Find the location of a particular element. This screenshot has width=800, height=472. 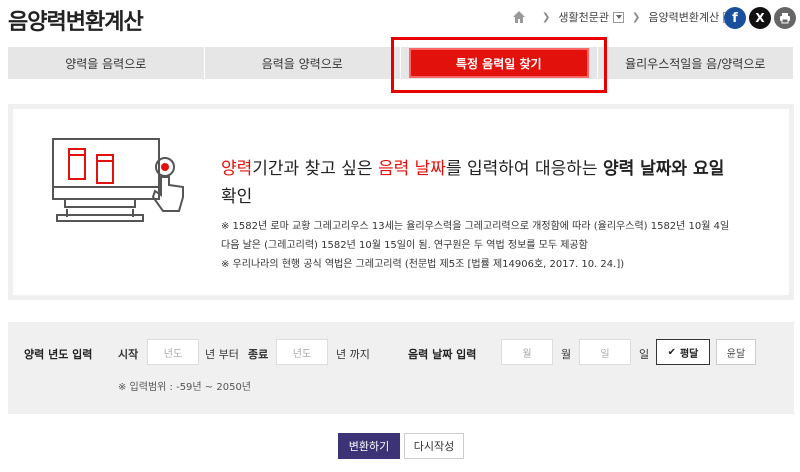

leap-month-label: 윤달 is located at coordinates (736, 354).